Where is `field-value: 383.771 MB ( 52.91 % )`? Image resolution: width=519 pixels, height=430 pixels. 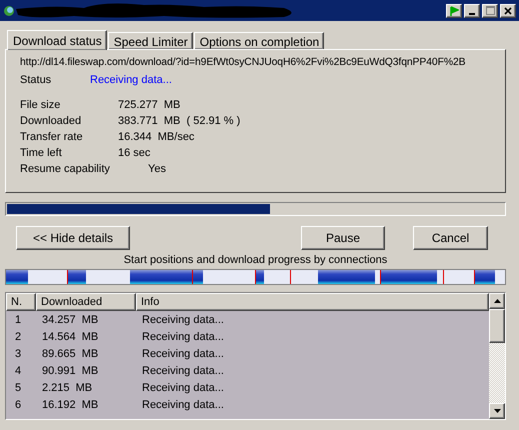
field-value: 383.771 MB ( 52.91 % ) is located at coordinates (179, 121).